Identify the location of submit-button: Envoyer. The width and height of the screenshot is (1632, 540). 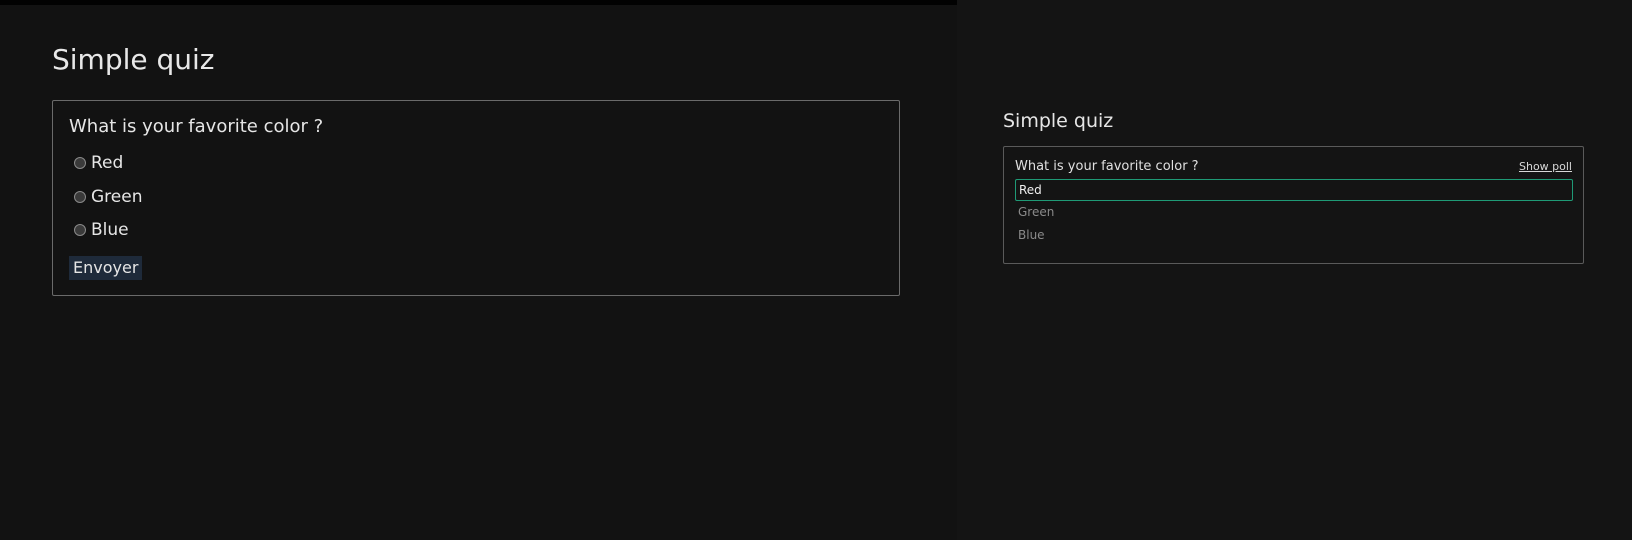
(106, 268).